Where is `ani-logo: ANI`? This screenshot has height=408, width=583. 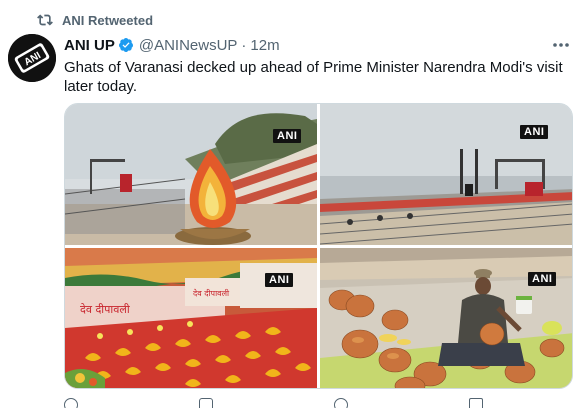
ani-logo: ANI is located at coordinates (32, 58).